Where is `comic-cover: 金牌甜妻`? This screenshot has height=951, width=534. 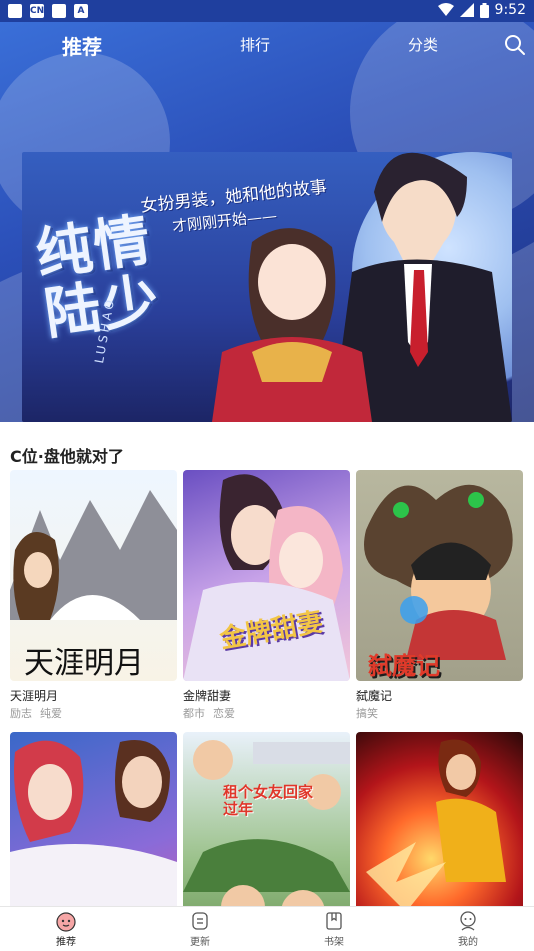 comic-cover: 金牌甜妻 is located at coordinates (266, 575).